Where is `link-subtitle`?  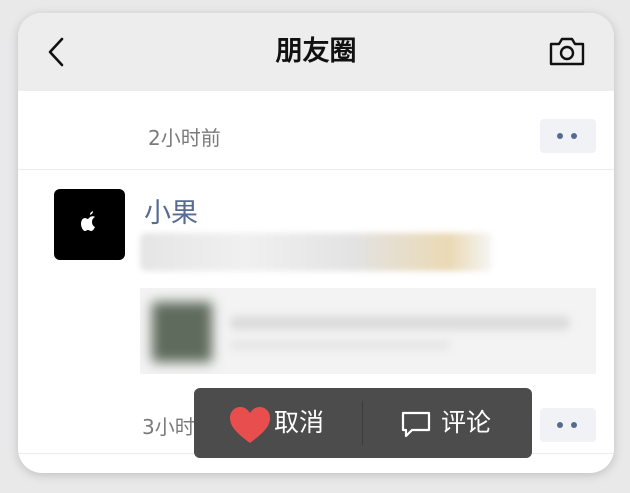
link-subtitle is located at coordinates (340, 345).